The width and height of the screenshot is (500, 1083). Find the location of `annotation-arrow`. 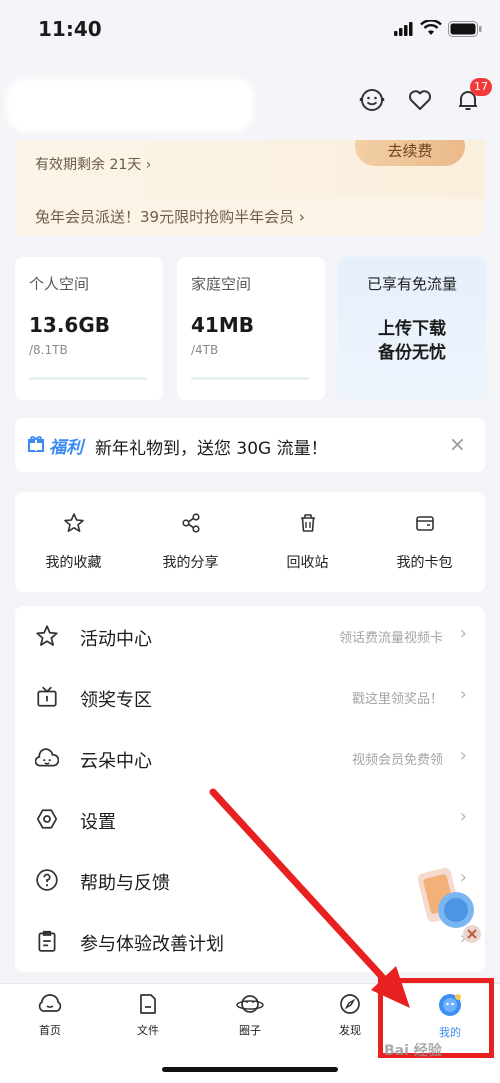

annotation-arrow is located at coordinates (309, 898).